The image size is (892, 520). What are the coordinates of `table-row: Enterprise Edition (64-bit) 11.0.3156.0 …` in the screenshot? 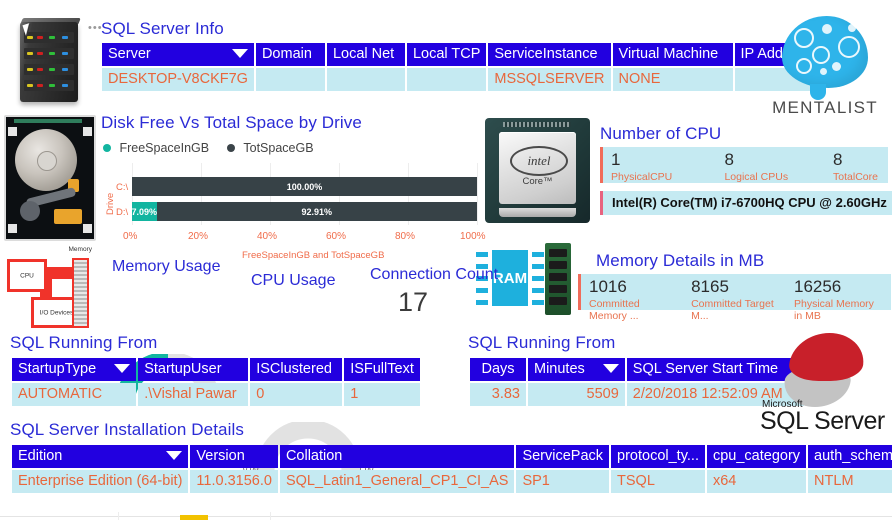 It's located at (452, 481).